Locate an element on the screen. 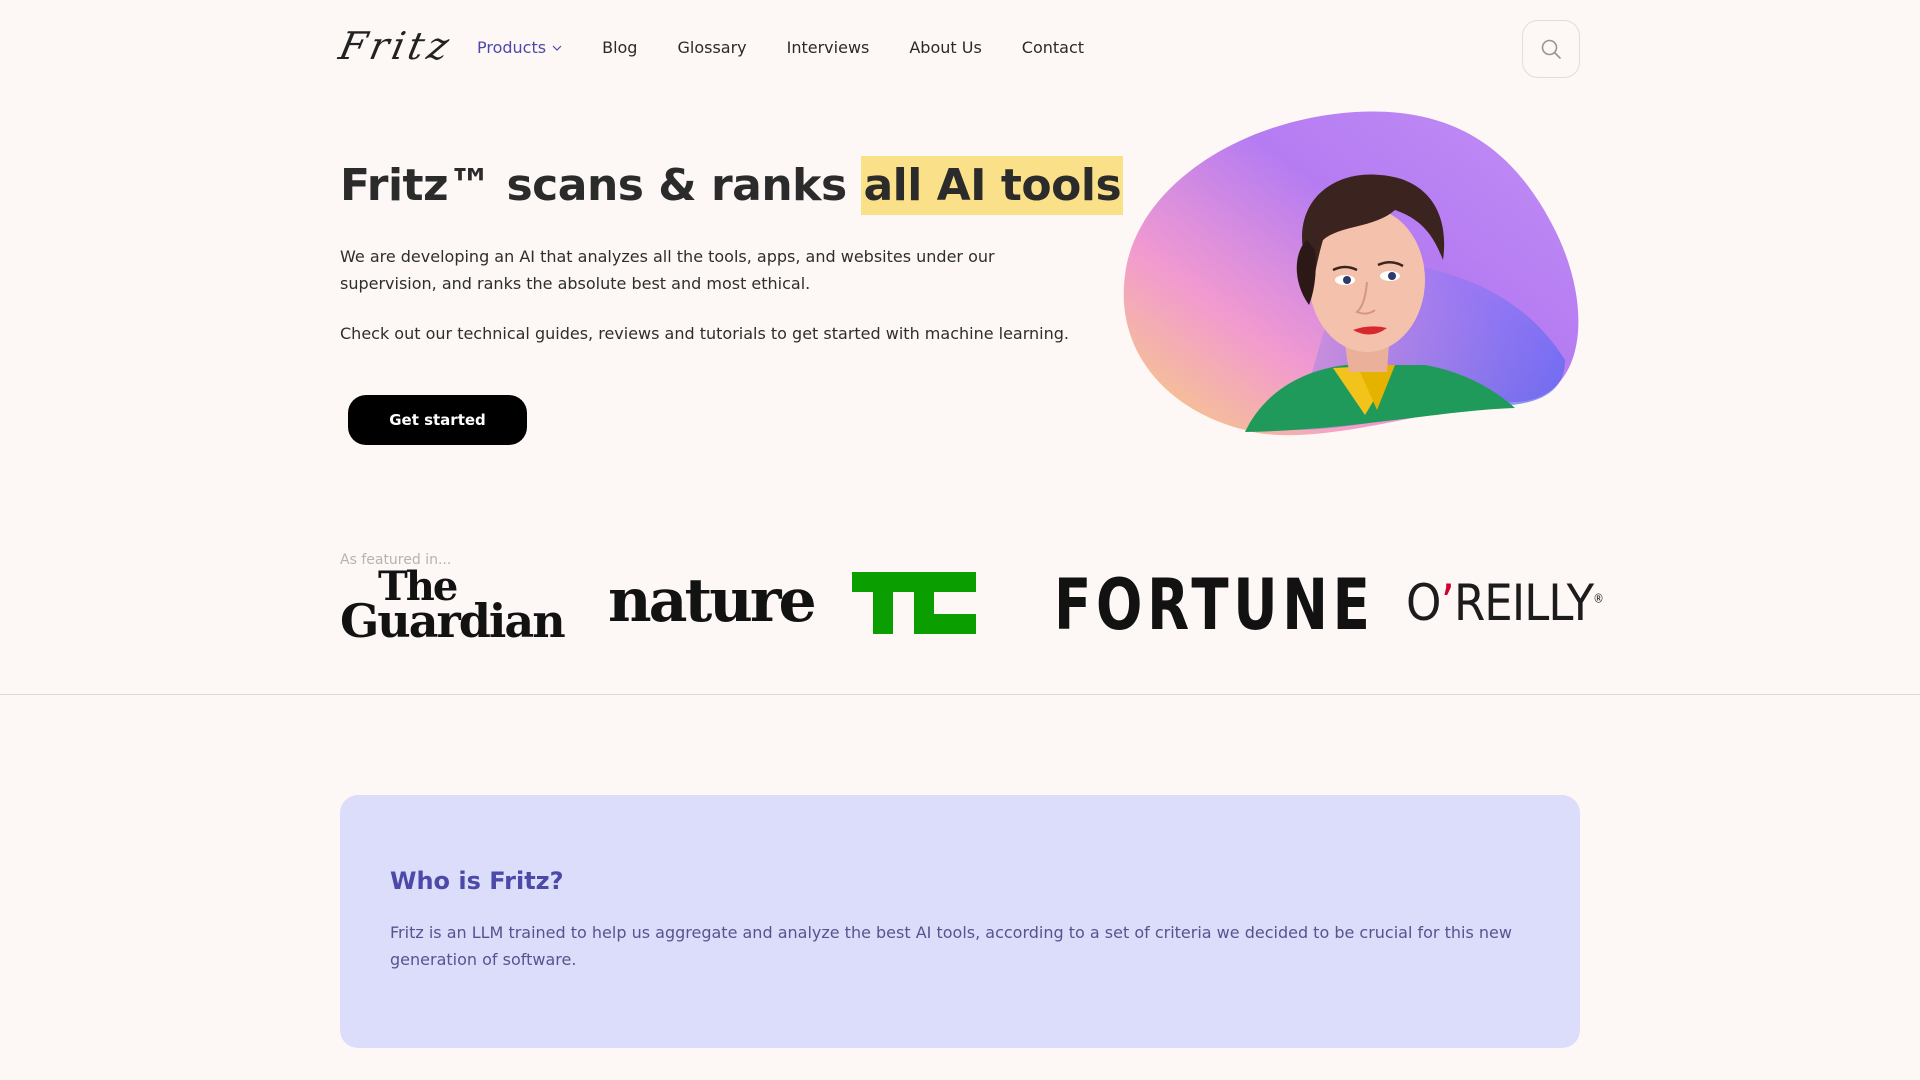 This screenshot has width=1920, height=1080. search-button is located at coordinates (1551, 49).